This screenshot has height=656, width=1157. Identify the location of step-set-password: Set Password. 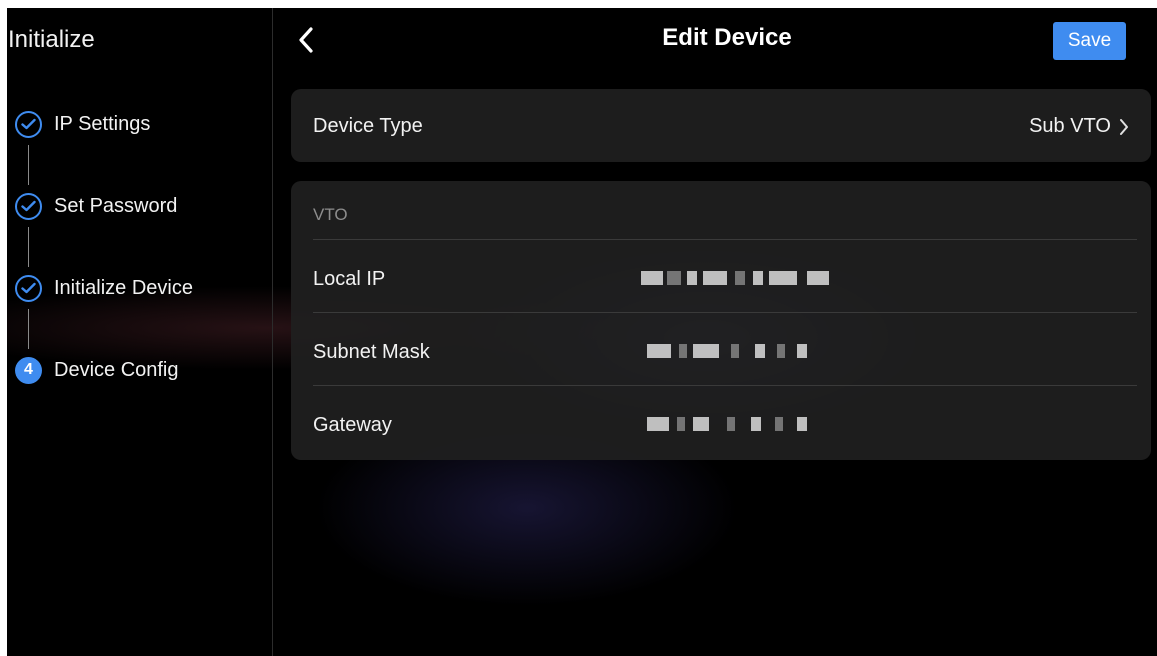
(96, 206).